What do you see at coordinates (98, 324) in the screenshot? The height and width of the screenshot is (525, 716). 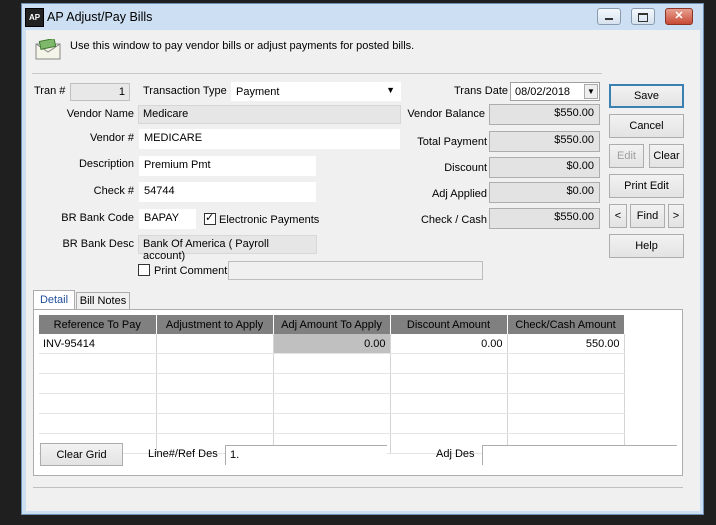 I see `column-header: Reference To Pay` at bounding box center [98, 324].